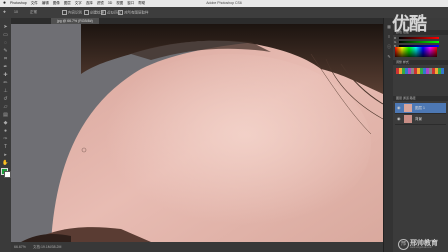 This screenshot has height=252, width=448. I want to click on video-site-watermark: 优酷, so click(409, 24).